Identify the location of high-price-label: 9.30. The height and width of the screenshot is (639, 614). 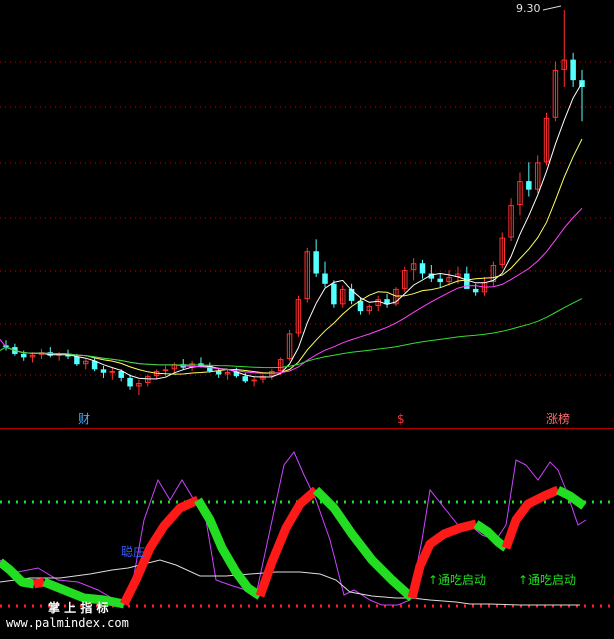
(528, 8).